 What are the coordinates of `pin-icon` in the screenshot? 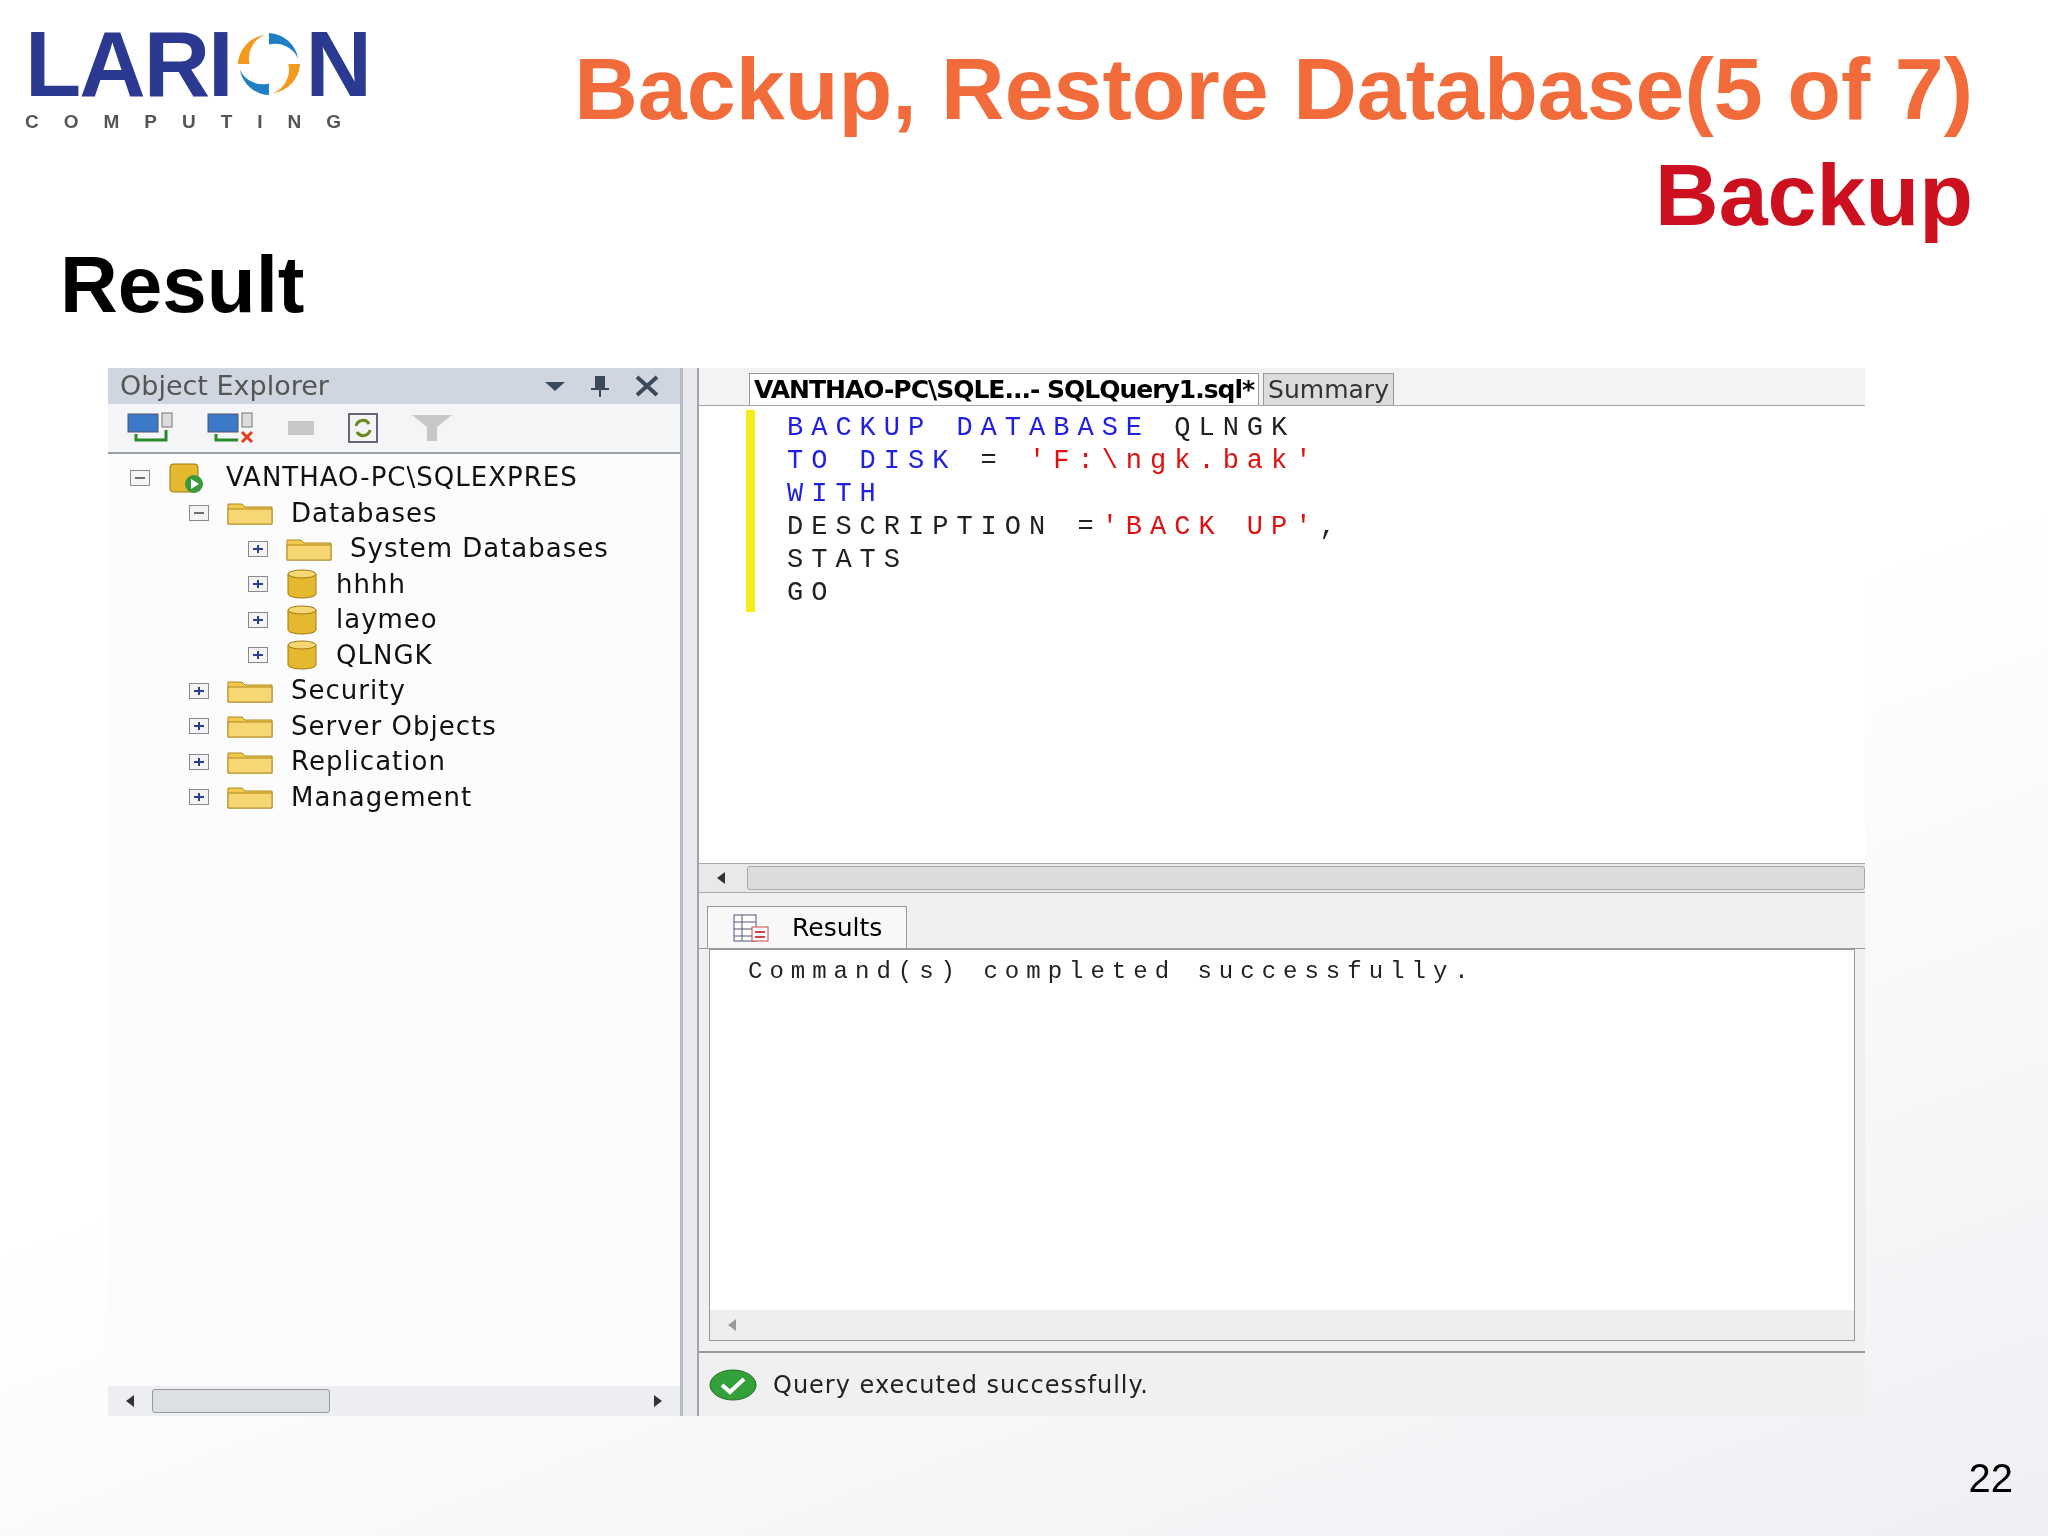 It's located at (600, 386).